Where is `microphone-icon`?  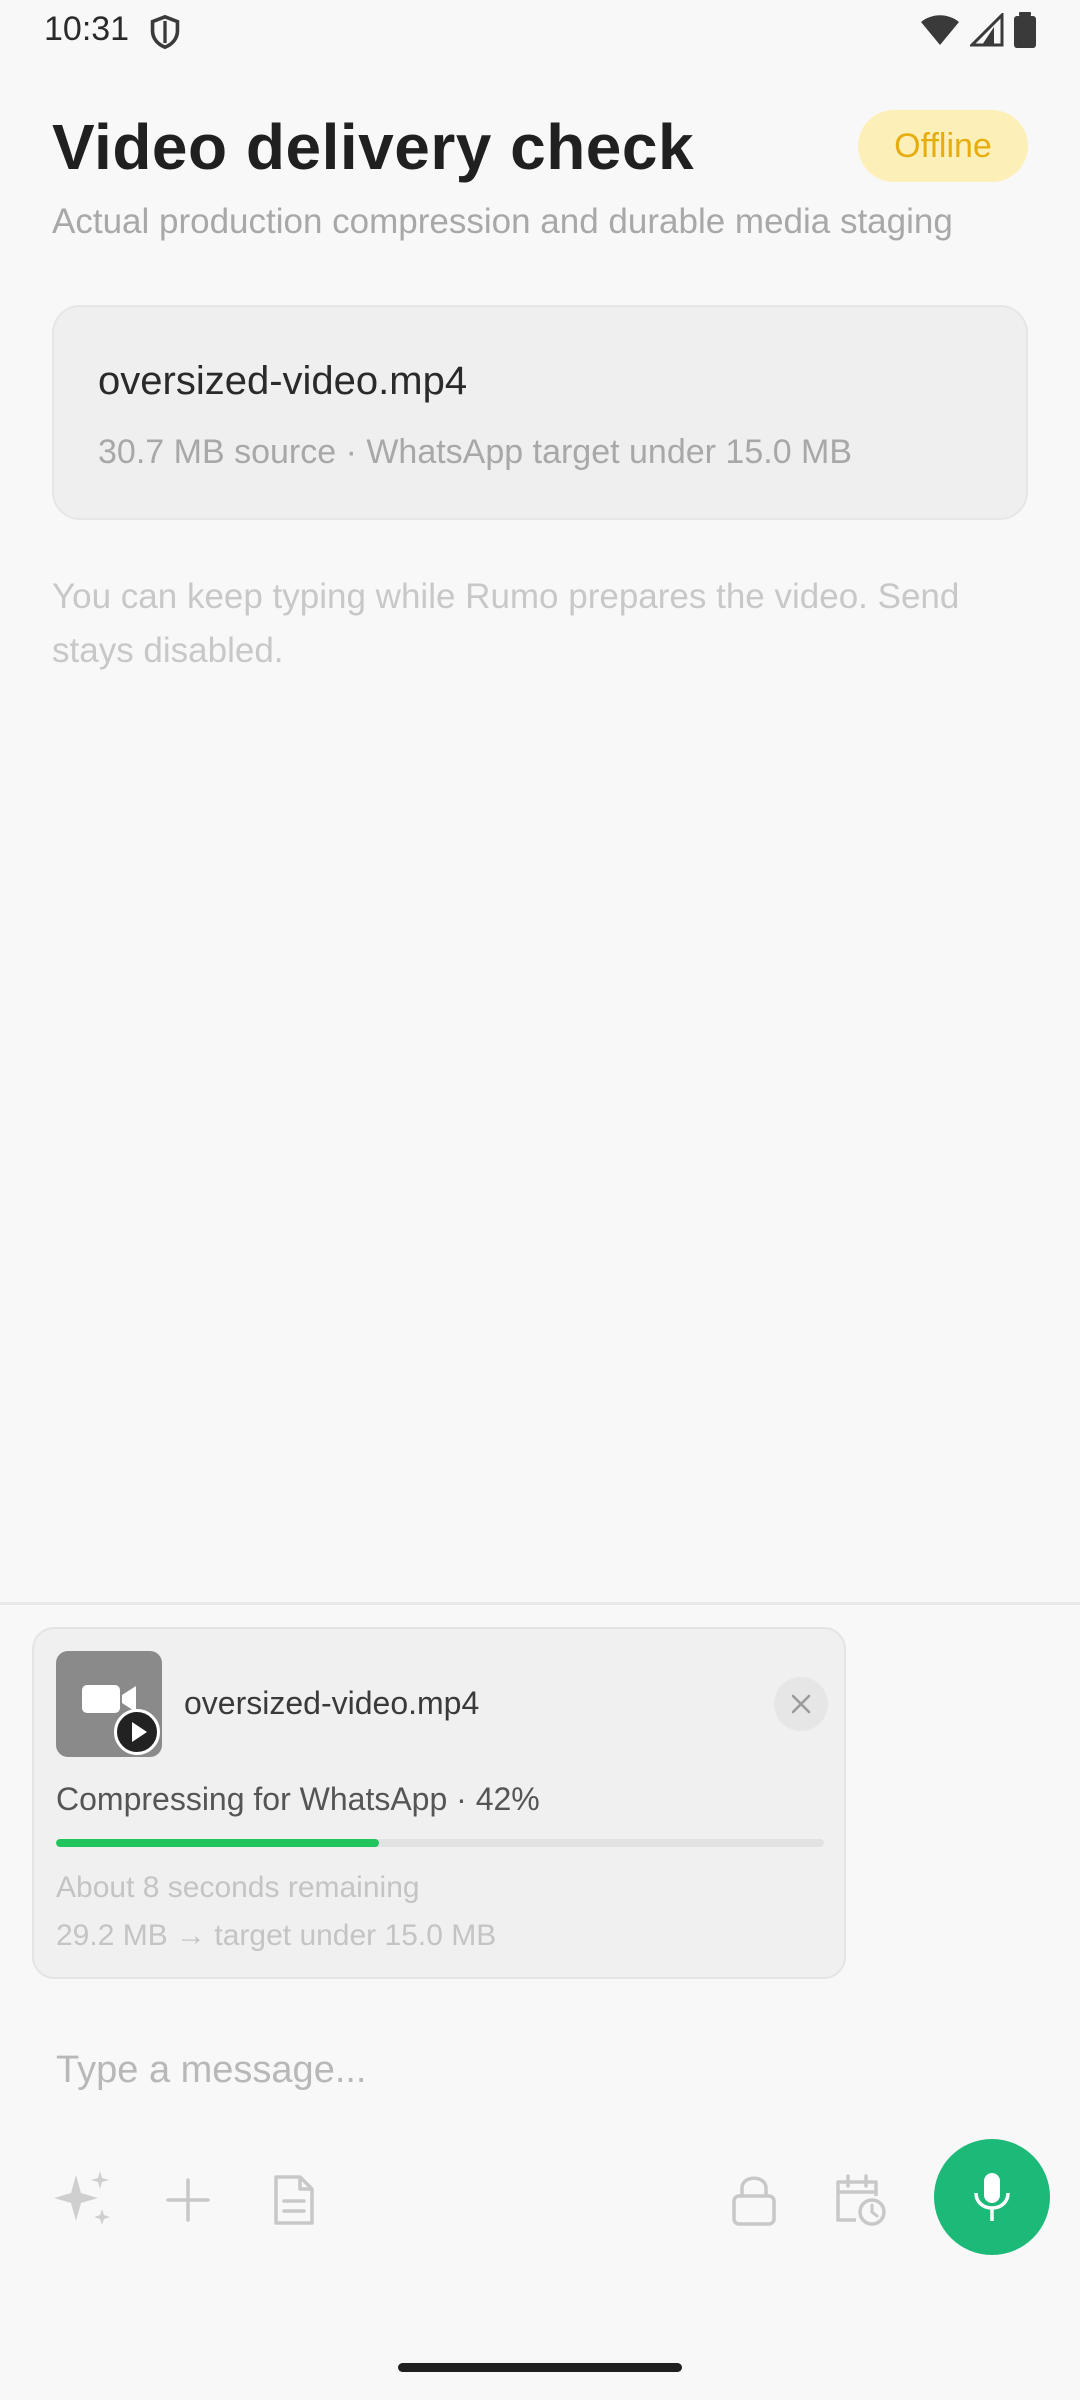
microphone-icon is located at coordinates (992, 2197).